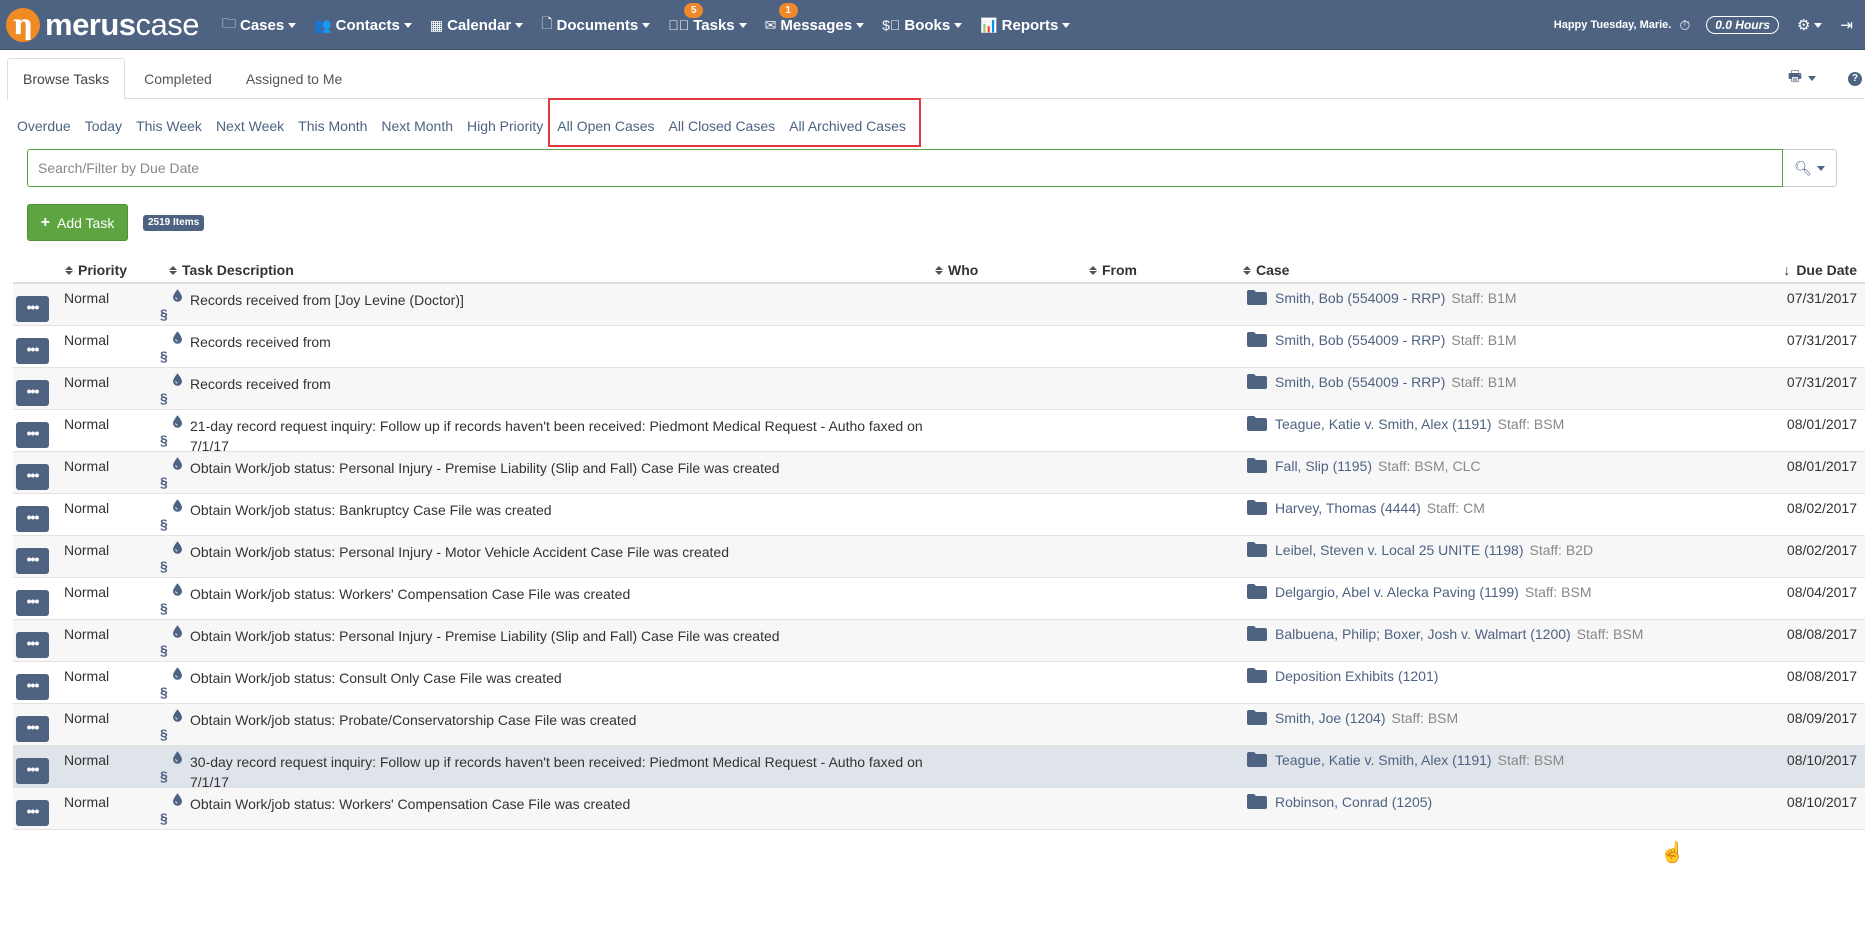 The height and width of the screenshot is (928, 1865). I want to click on filter-today: Today, so click(103, 126).